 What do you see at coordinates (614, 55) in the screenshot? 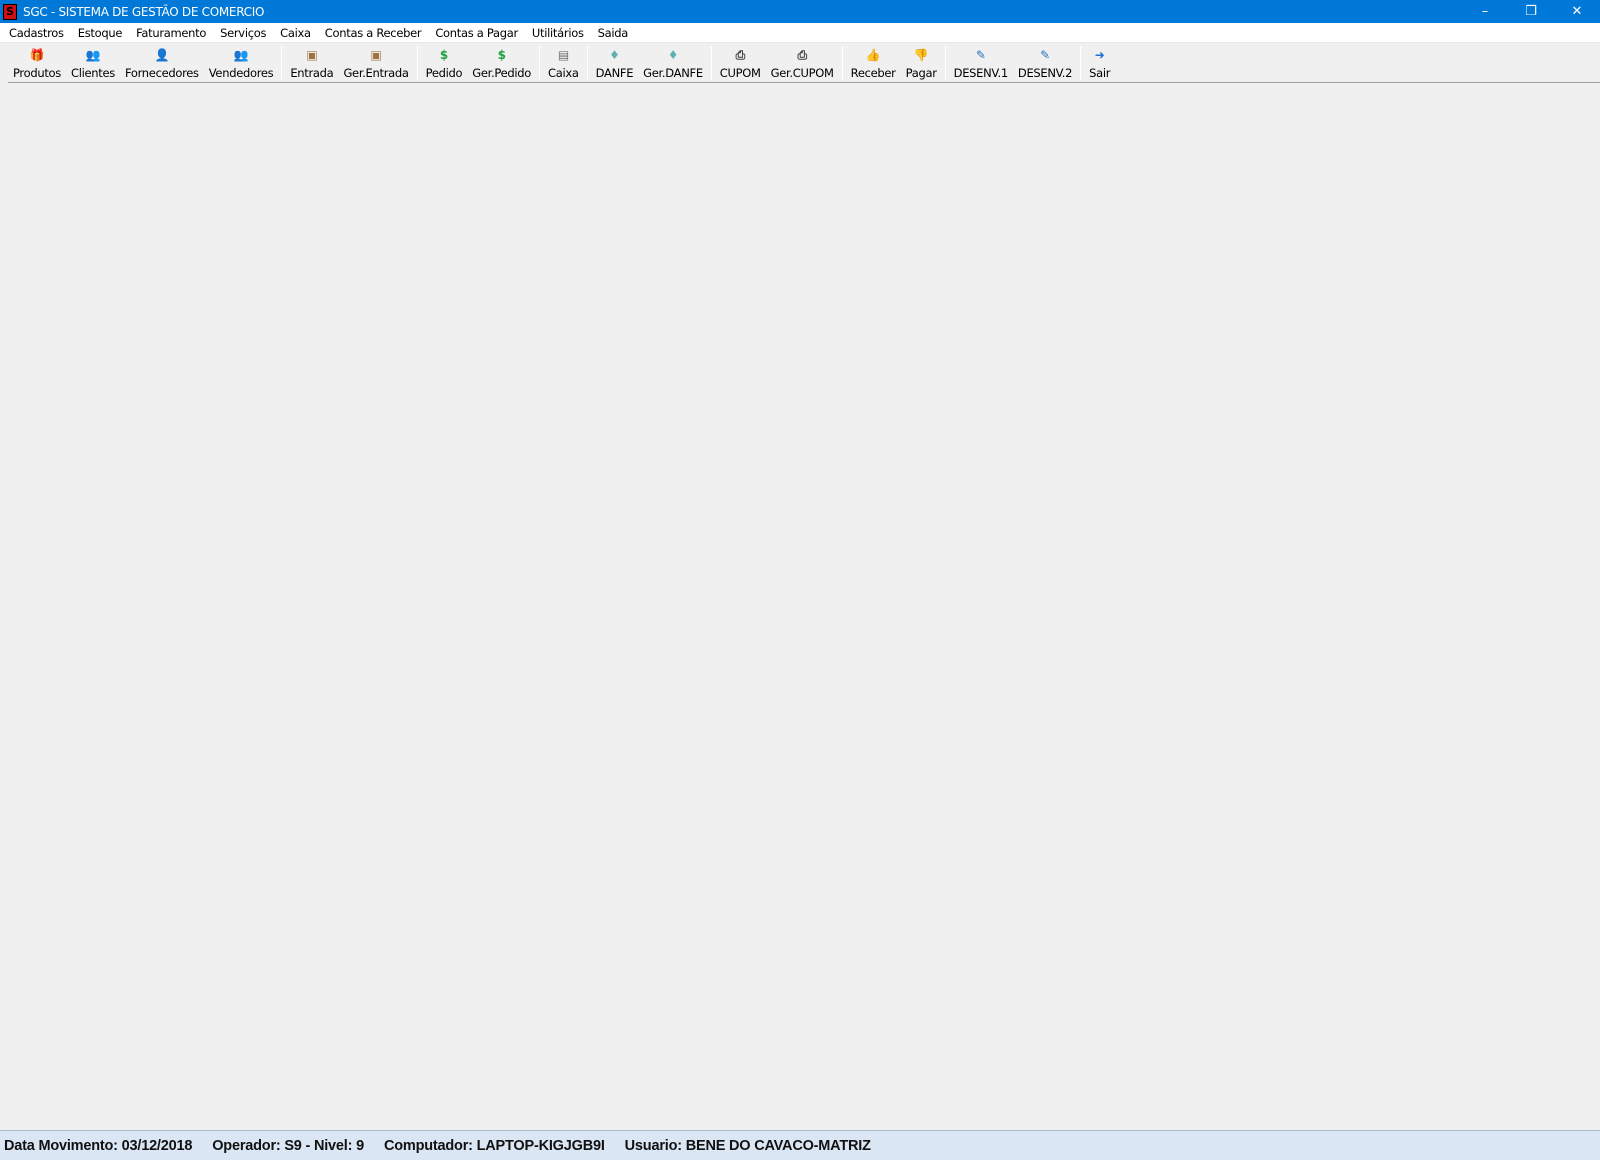
I see `danfe-icon: ♦` at bounding box center [614, 55].